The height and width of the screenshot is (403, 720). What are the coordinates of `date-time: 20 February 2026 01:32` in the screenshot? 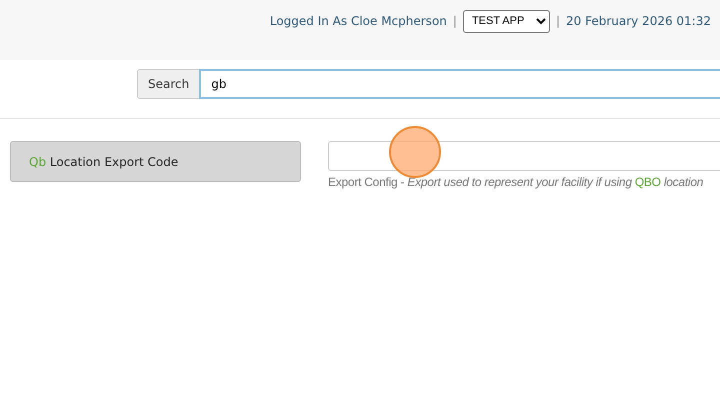 It's located at (638, 21).